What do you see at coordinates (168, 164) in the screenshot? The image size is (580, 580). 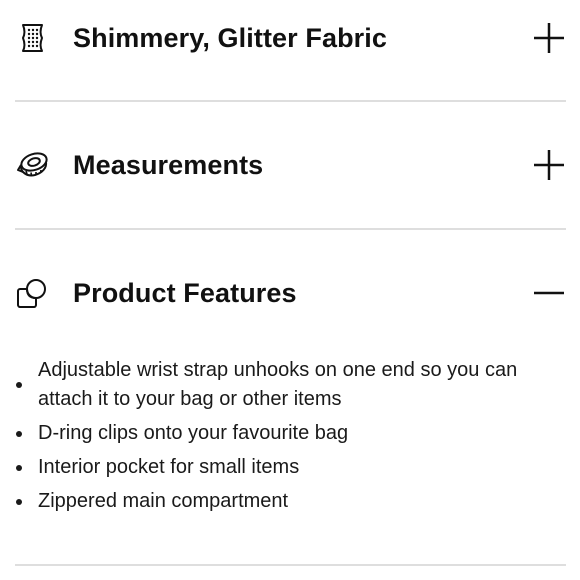 I see `accordion-title-measurements: Measurements` at bounding box center [168, 164].